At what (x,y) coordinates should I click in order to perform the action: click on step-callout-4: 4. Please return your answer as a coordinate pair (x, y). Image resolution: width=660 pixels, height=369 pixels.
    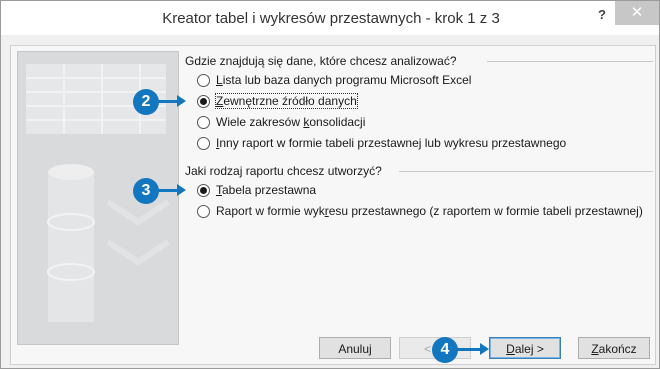
    Looking at the image, I should click on (445, 350).